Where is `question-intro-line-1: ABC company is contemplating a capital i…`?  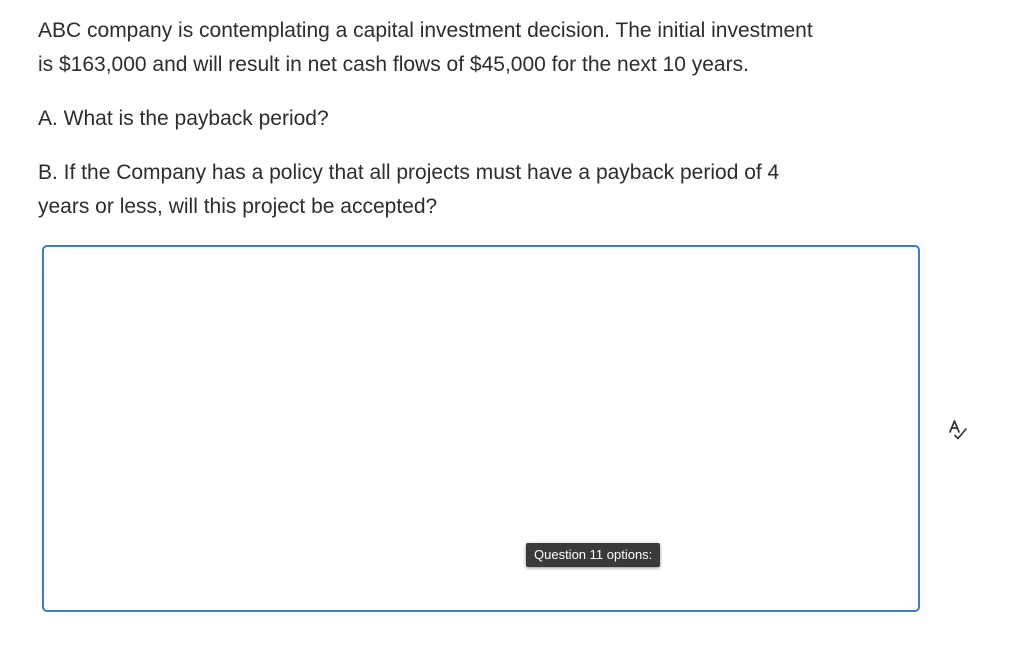 question-intro-line-1: ABC company is contemplating a capital i… is located at coordinates (425, 30).